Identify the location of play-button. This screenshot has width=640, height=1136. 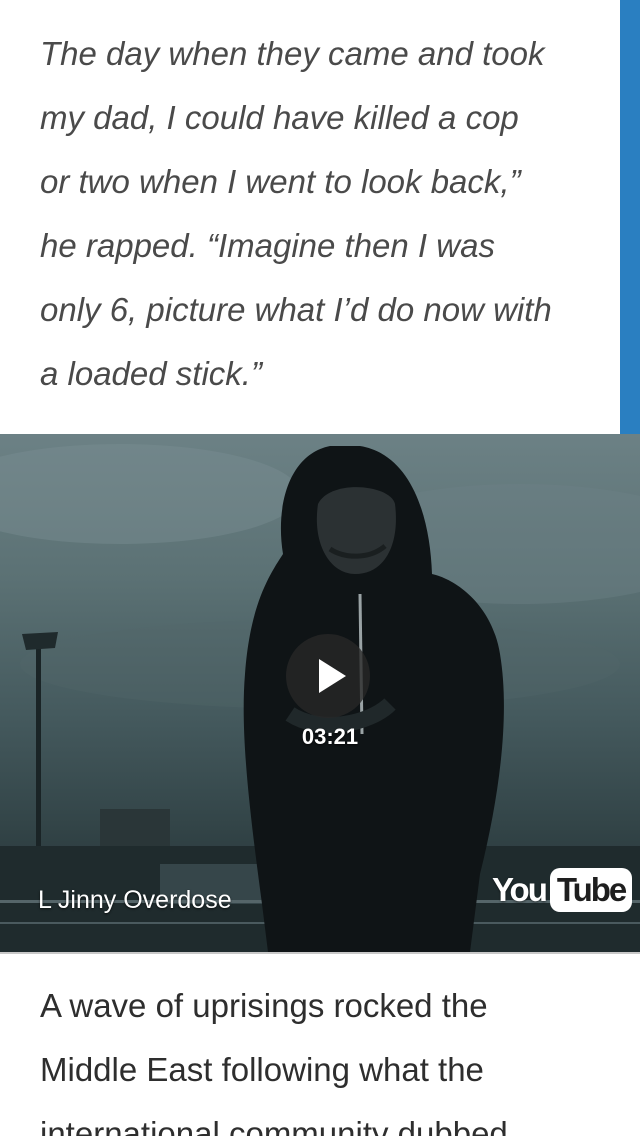
(328, 676).